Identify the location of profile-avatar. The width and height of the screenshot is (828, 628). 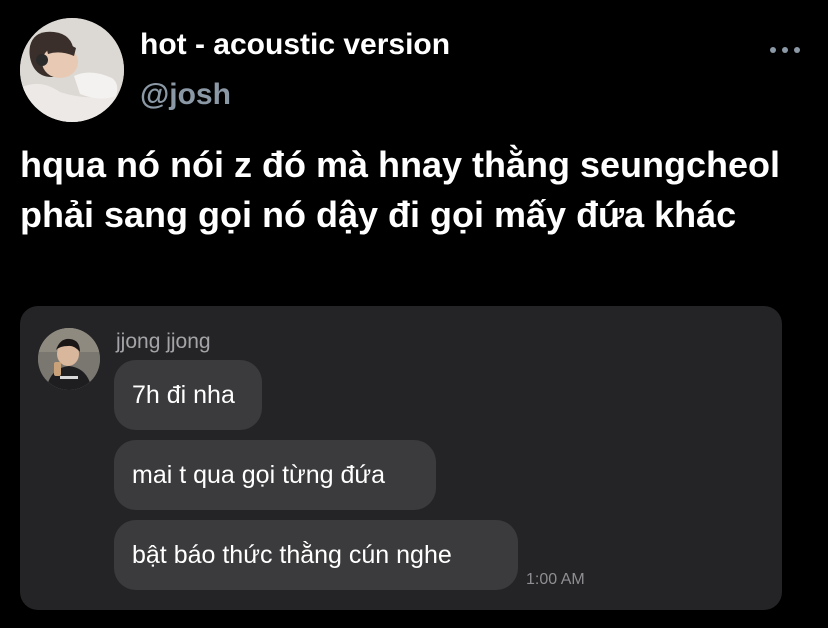
(72, 70).